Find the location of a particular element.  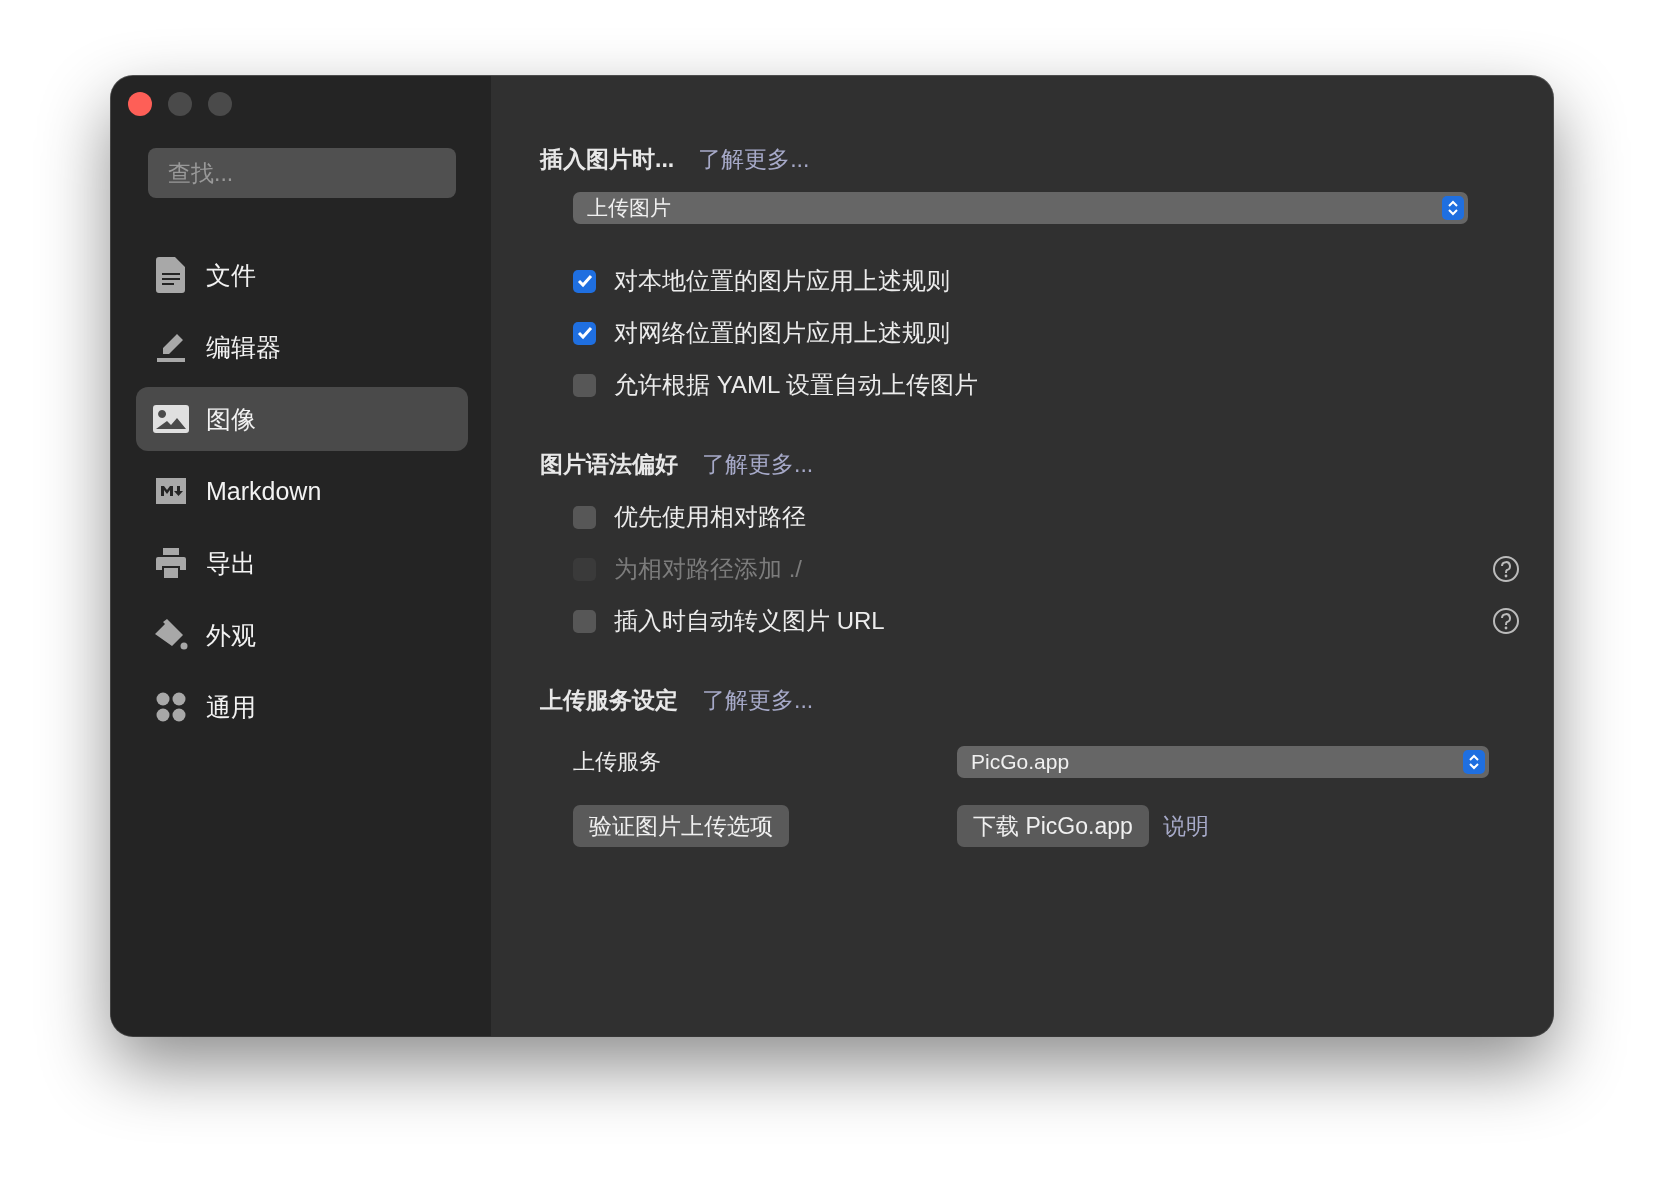

sidebar-item: 图像 is located at coordinates (302, 419).